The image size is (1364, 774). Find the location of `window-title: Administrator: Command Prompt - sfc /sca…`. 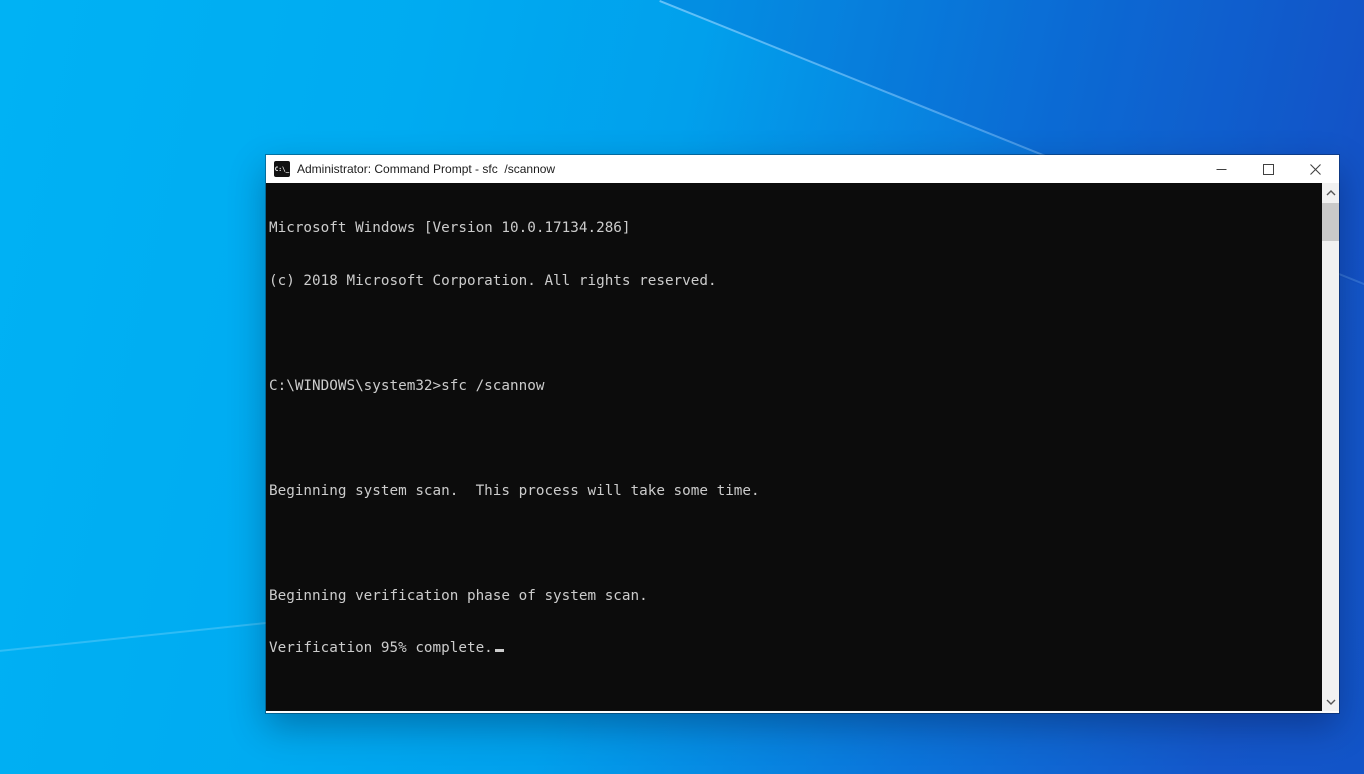

window-title: Administrator: Command Prompt - sfc /sca… is located at coordinates (426, 169).